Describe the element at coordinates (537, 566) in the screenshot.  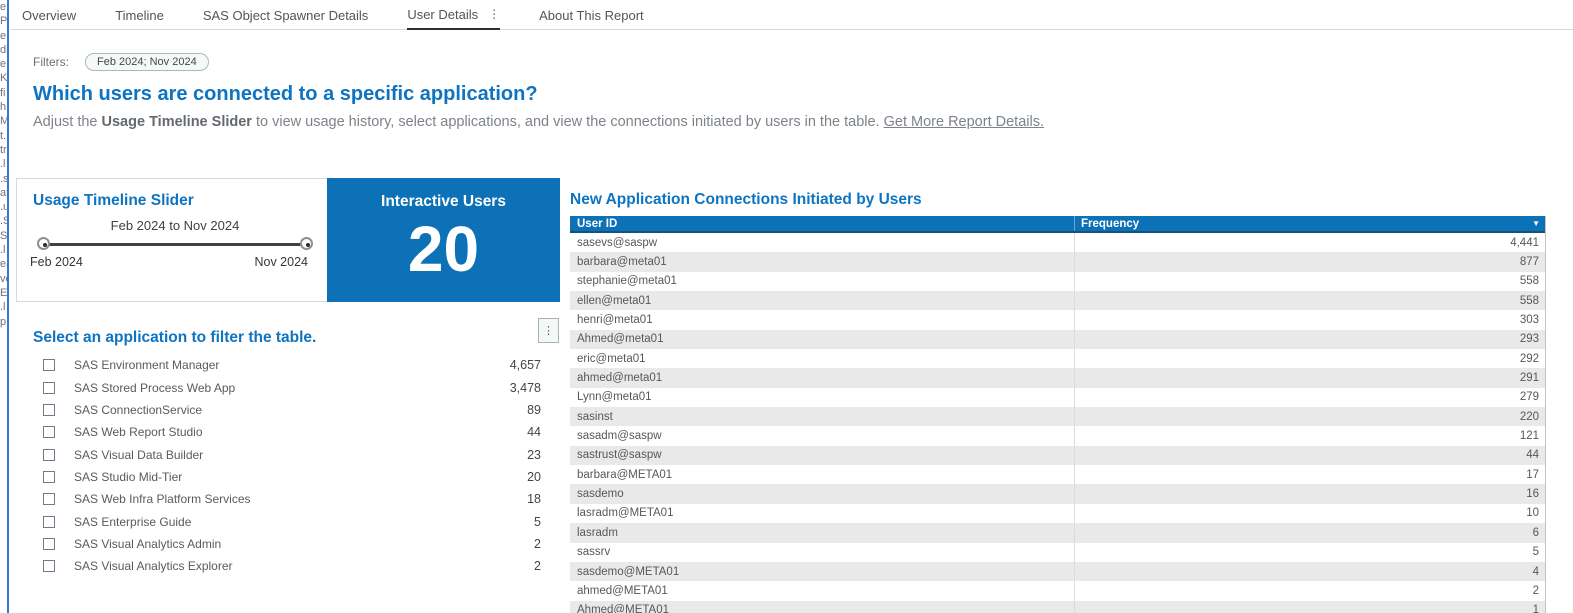
I see `application-count: 2` at that location.